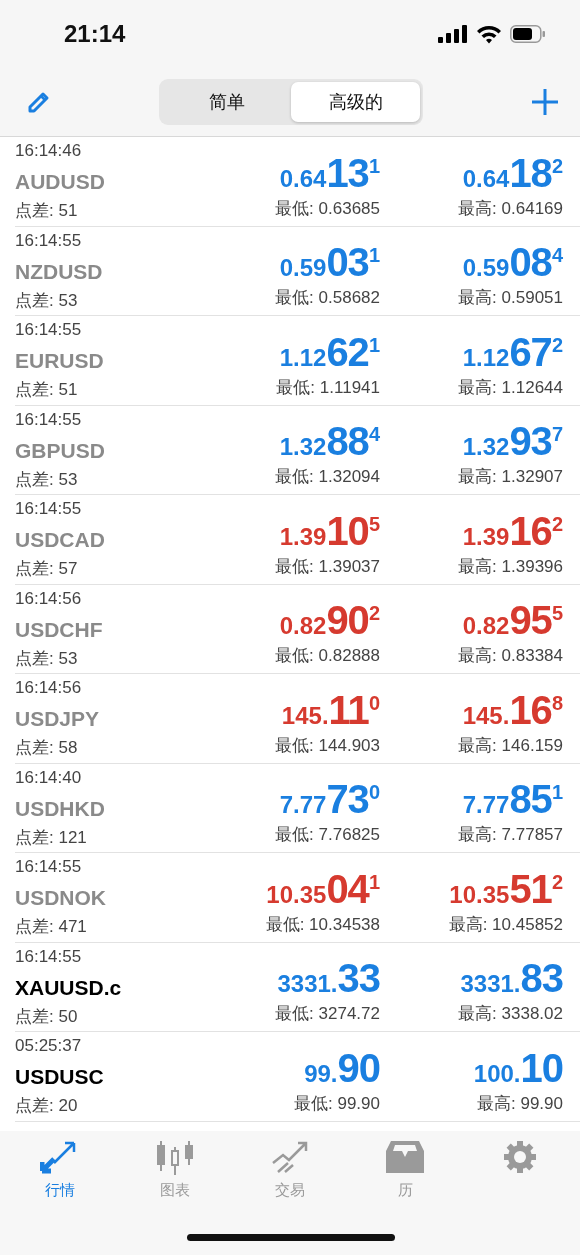 This screenshot has height=1255, width=580. I want to click on high-price: 最高: 146.159, so click(510, 745).